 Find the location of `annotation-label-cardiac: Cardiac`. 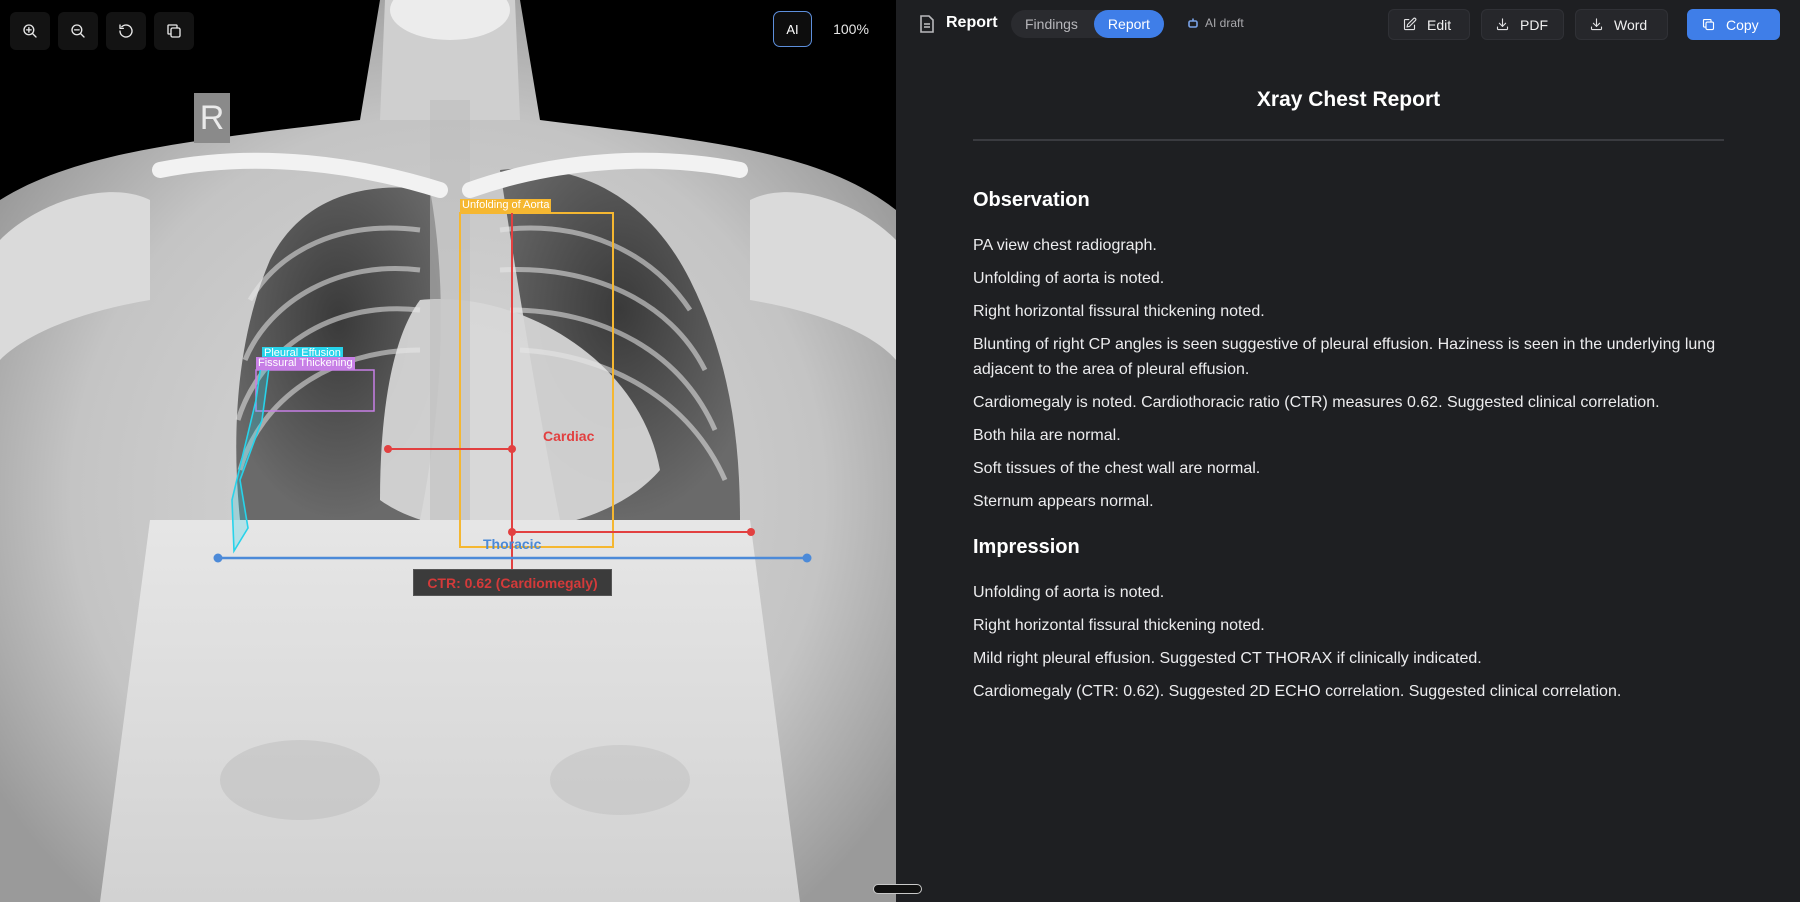

annotation-label-cardiac: Cardiac is located at coordinates (569, 436).